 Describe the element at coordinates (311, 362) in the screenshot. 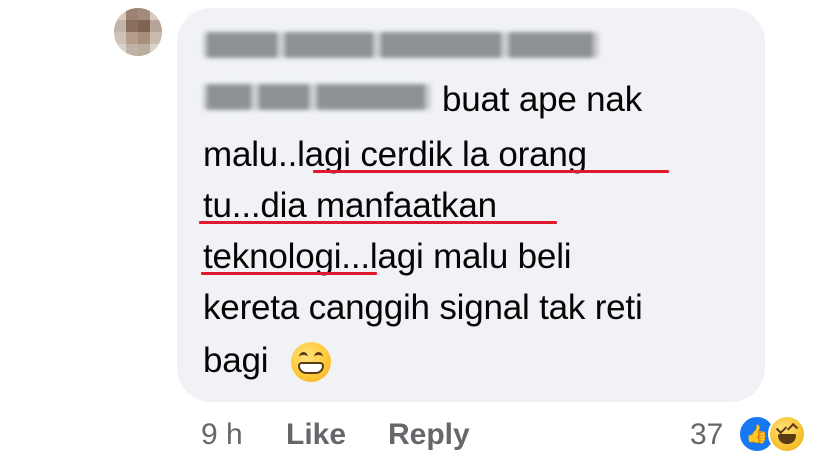

I see `grinning-face-emoji-icon` at that location.